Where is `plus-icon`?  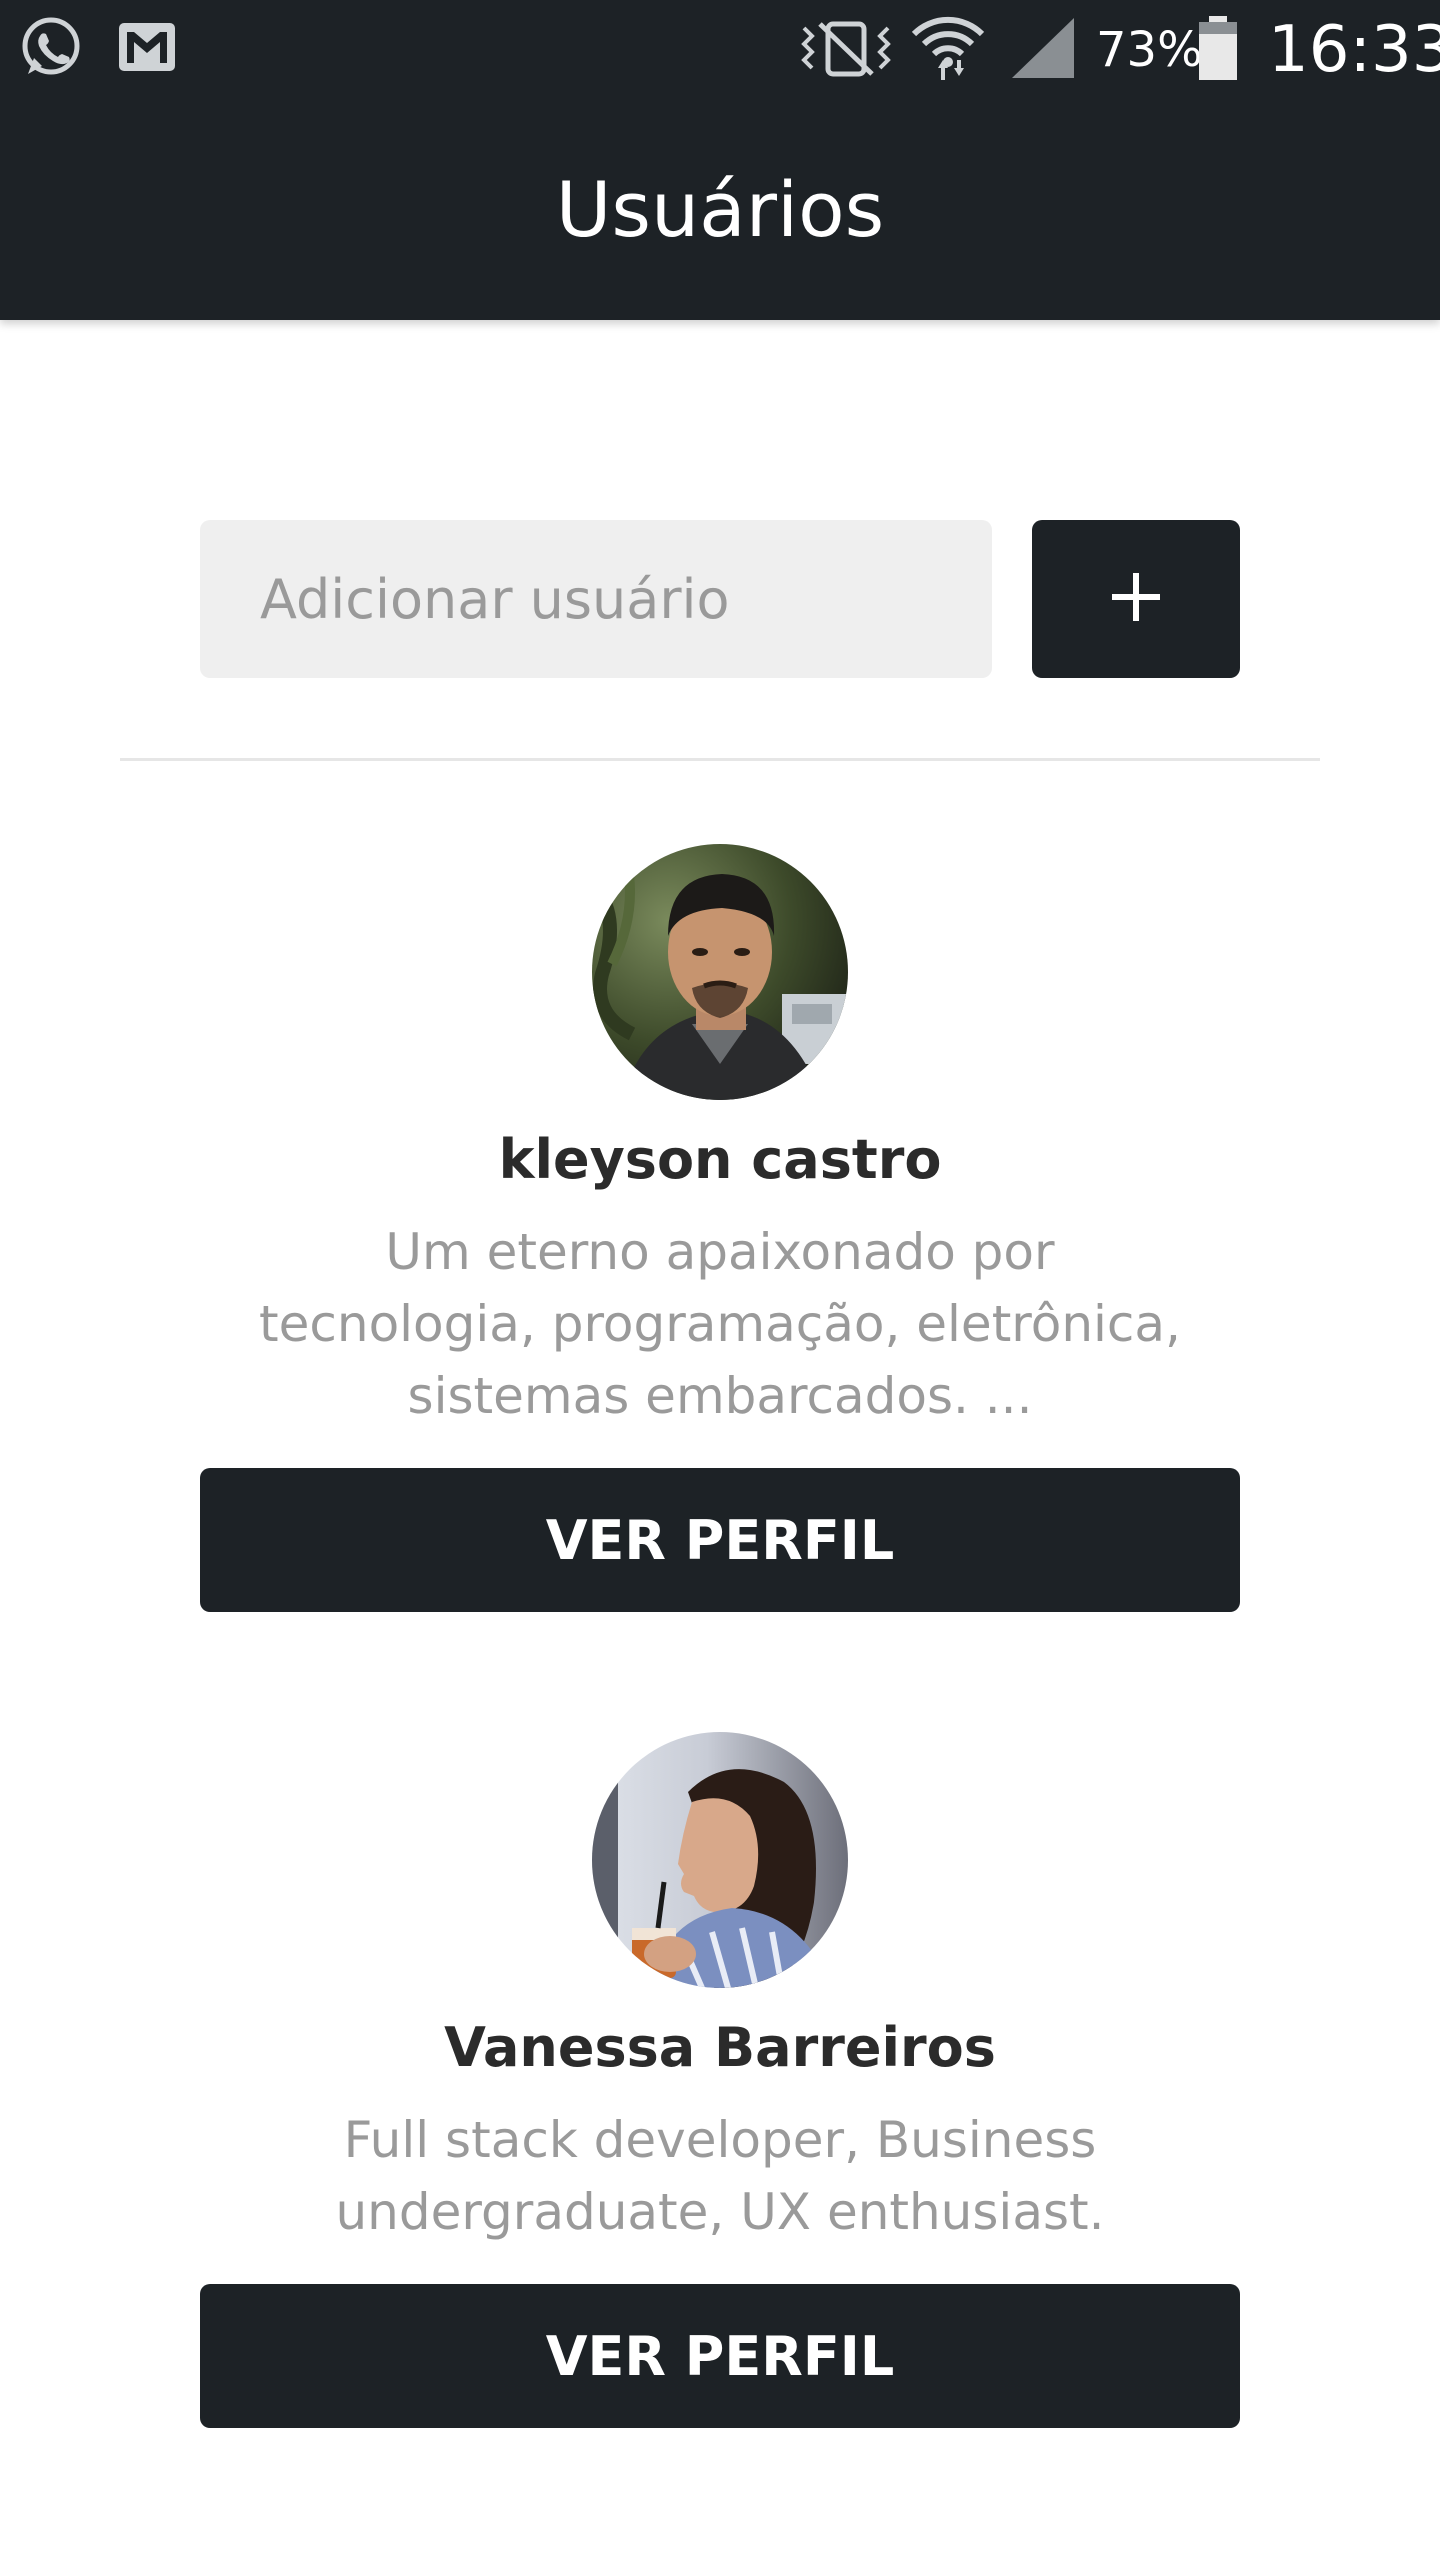
plus-icon is located at coordinates (1136, 599).